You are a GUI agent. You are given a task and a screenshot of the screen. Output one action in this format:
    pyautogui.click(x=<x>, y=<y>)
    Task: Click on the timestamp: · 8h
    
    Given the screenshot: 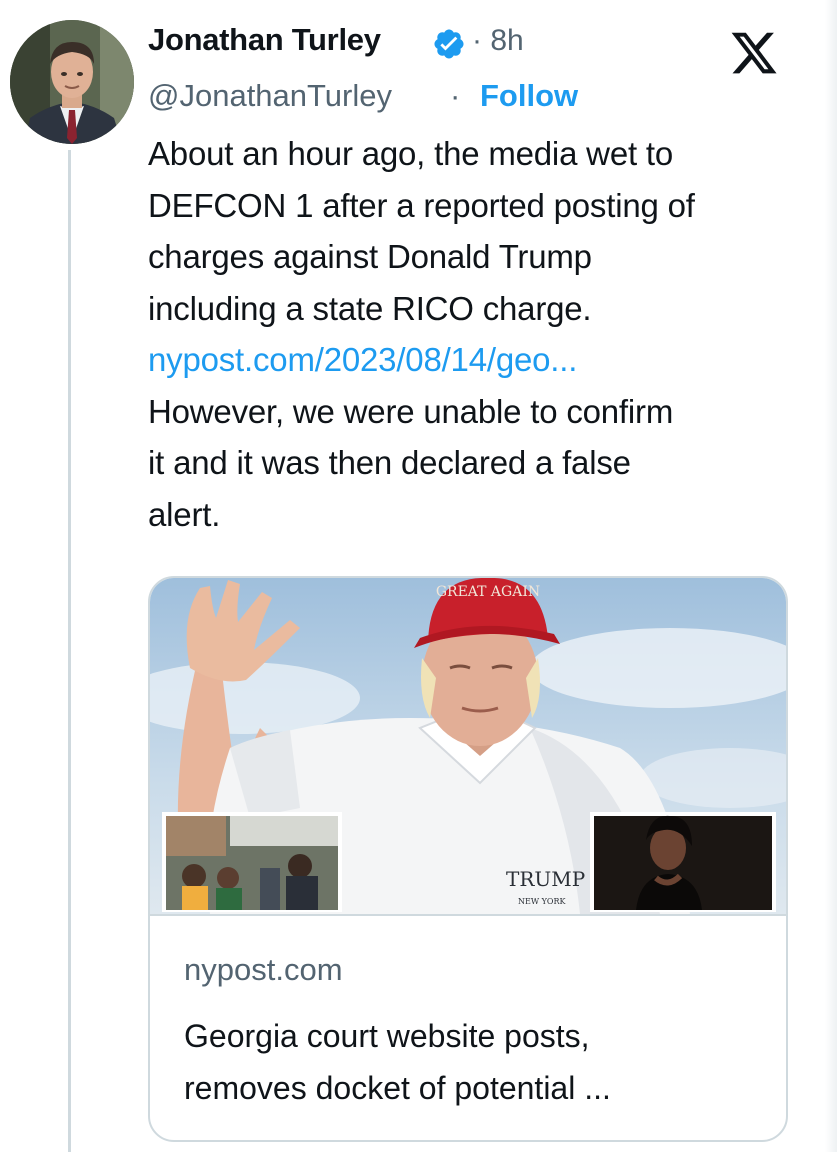 What is the action you would take?
    pyautogui.click(x=498, y=41)
    